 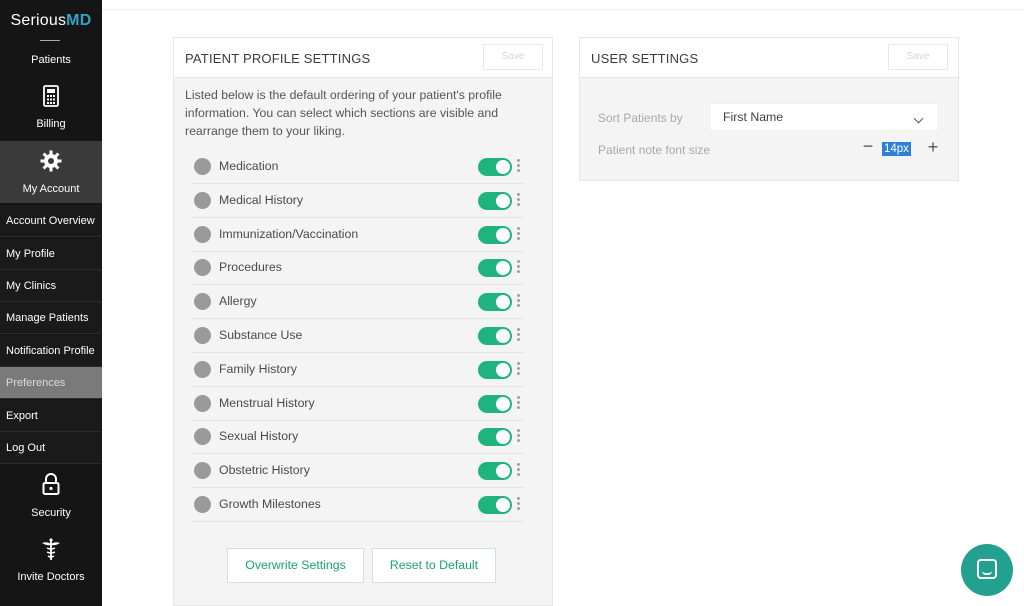 I want to click on profile-section-label: Growth Milestones, so click(x=270, y=504).